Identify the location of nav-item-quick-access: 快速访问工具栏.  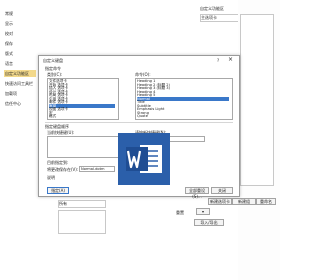
(20, 83).